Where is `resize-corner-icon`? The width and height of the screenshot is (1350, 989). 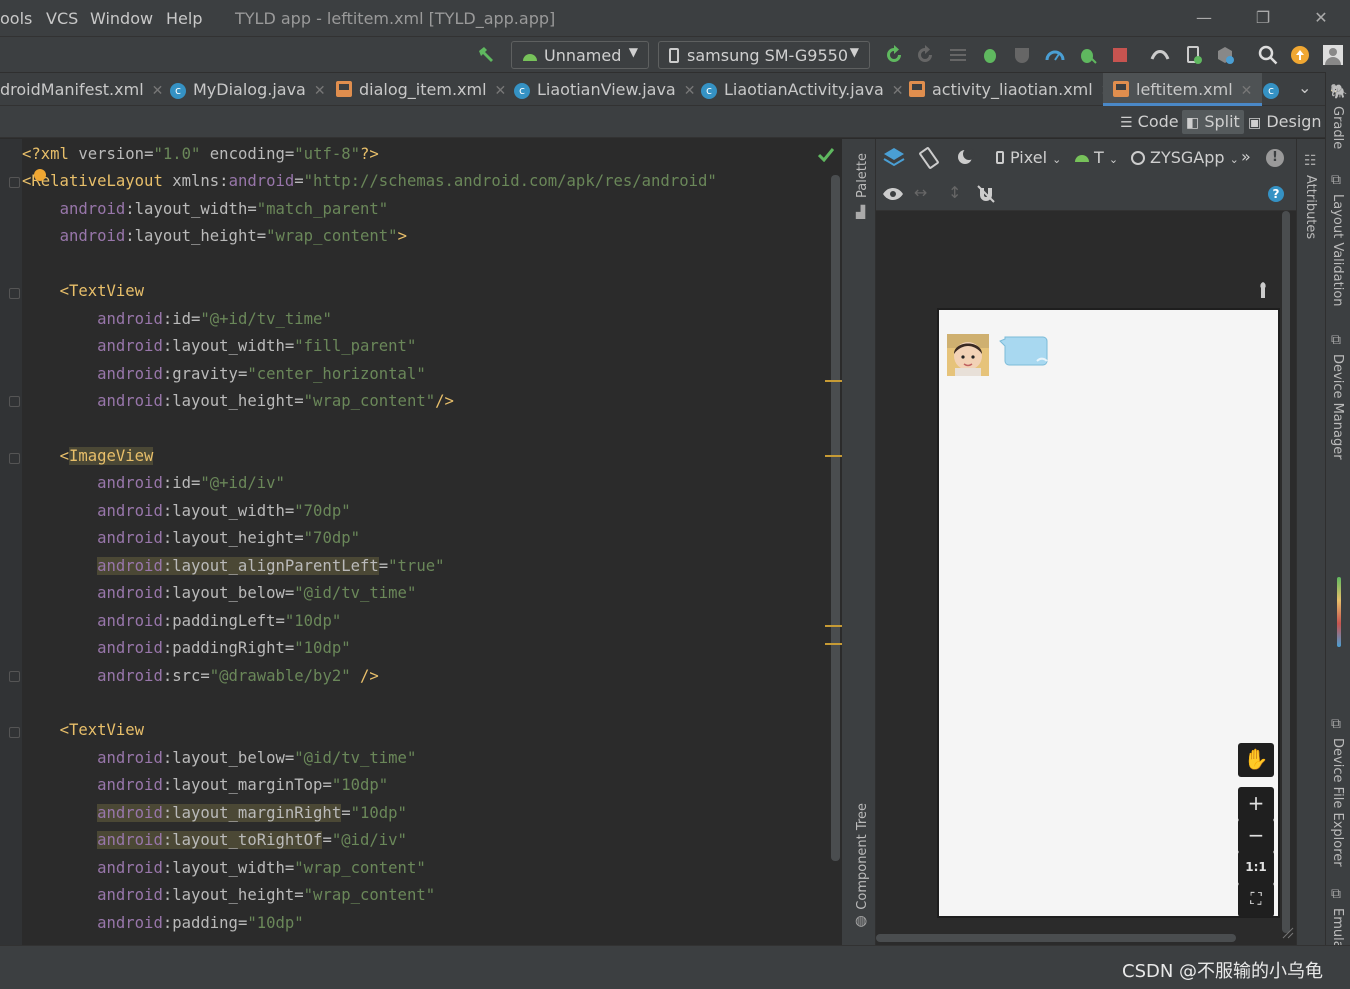 resize-corner-icon is located at coordinates (1288, 933).